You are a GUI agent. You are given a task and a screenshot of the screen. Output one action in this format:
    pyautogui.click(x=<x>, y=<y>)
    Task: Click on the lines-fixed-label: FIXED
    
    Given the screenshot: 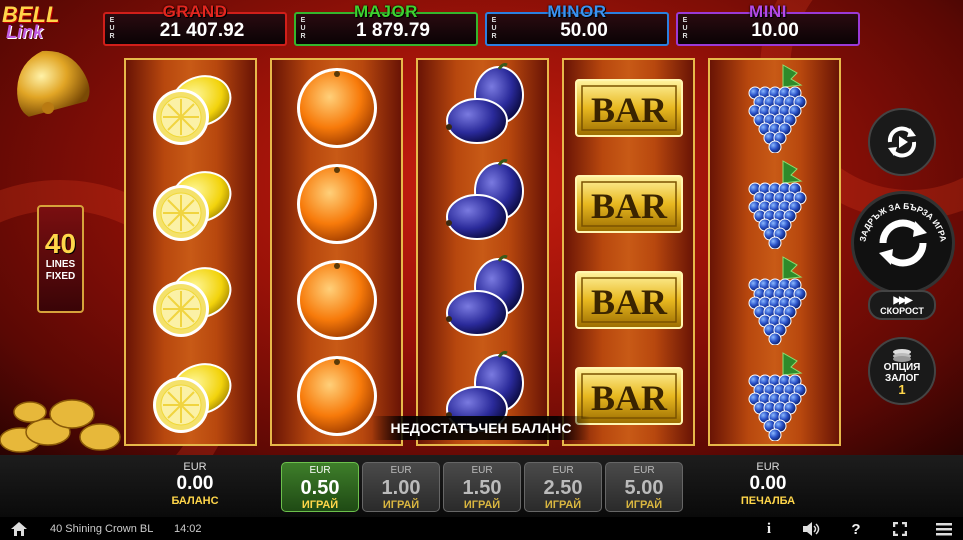 What is the action you would take?
    pyautogui.click(x=60, y=276)
    